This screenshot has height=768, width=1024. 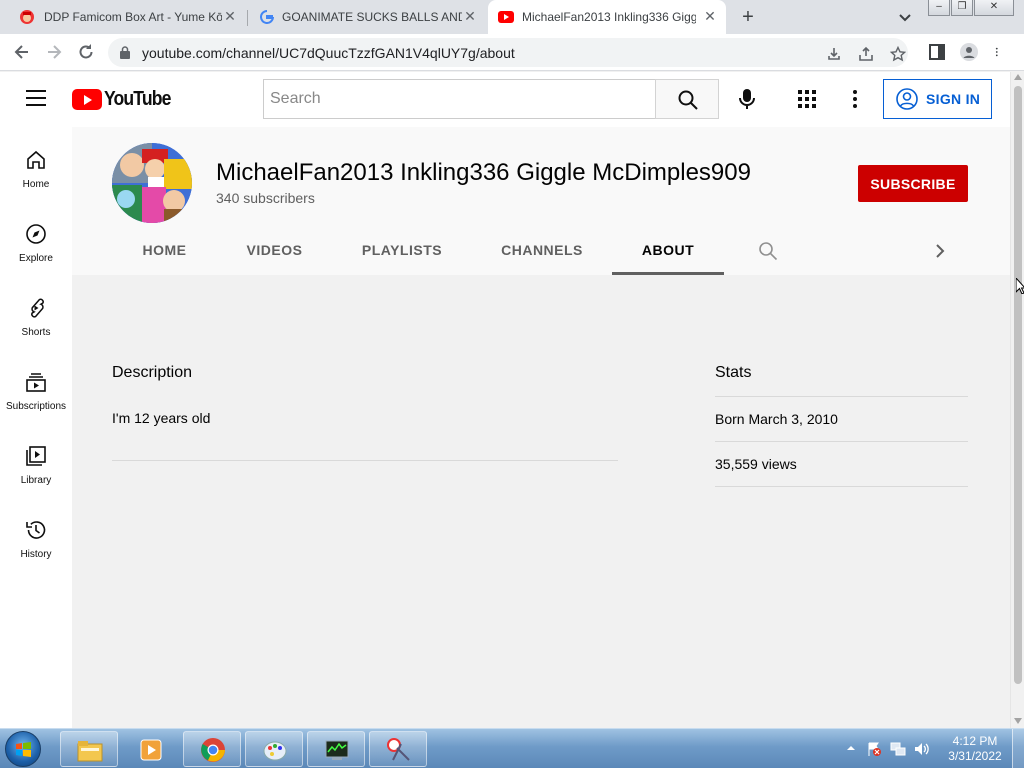 I want to click on browser-tab-1: DDP Famicom Box Art - Yume Kō ✕, so click(x=123, y=17).